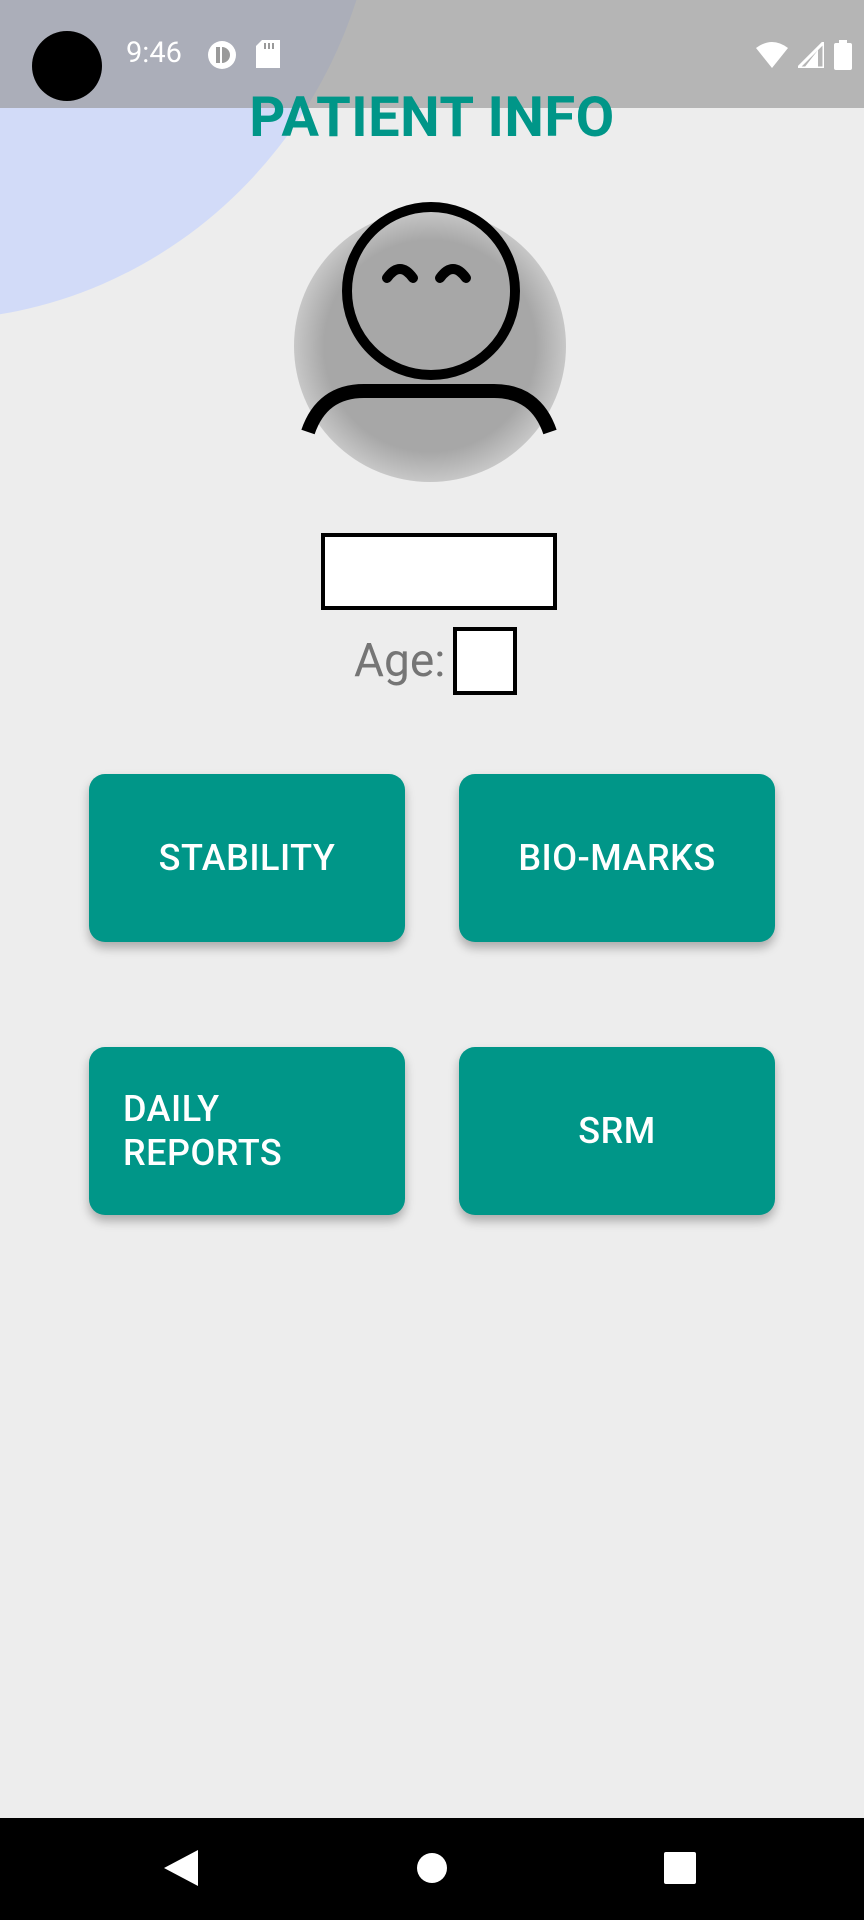 This screenshot has height=1920, width=864. What do you see at coordinates (810, 55) in the screenshot?
I see `signal-icon` at bounding box center [810, 55].